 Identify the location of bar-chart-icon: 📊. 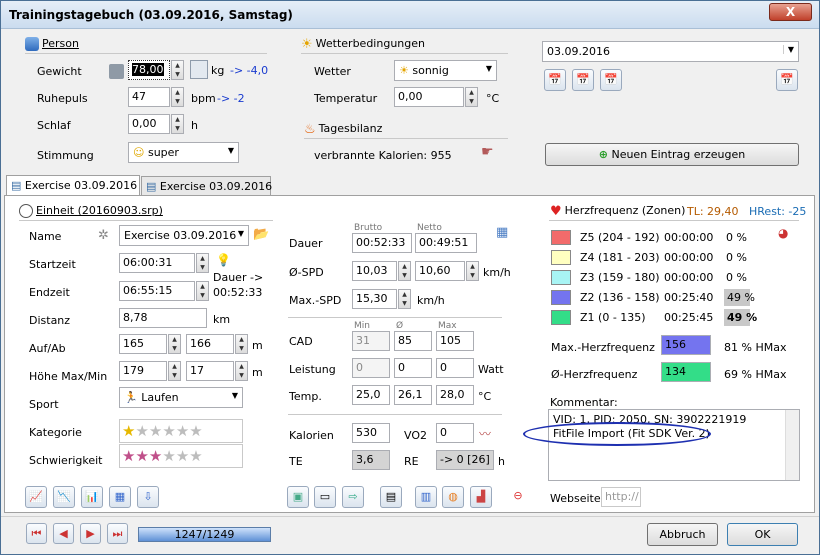
(92, 497).